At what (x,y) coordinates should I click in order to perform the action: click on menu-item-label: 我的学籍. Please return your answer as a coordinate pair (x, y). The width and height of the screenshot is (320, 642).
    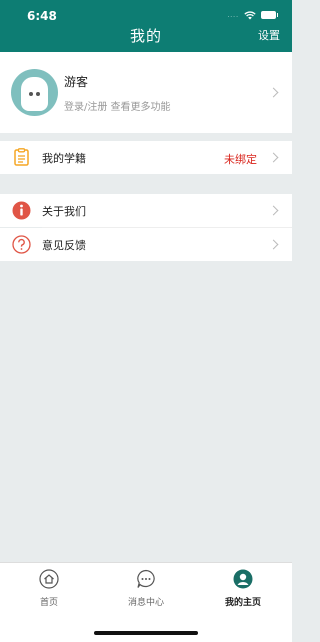
    Looking at the image, I should click on (64, 158).